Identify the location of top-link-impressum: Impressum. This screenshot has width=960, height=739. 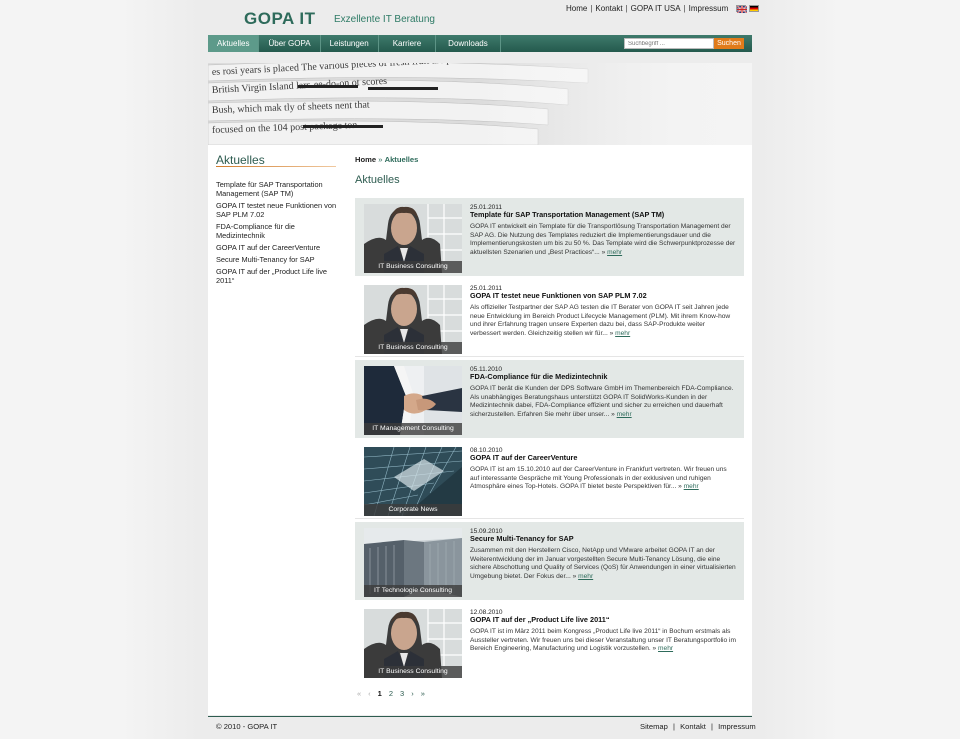
(709, 8).